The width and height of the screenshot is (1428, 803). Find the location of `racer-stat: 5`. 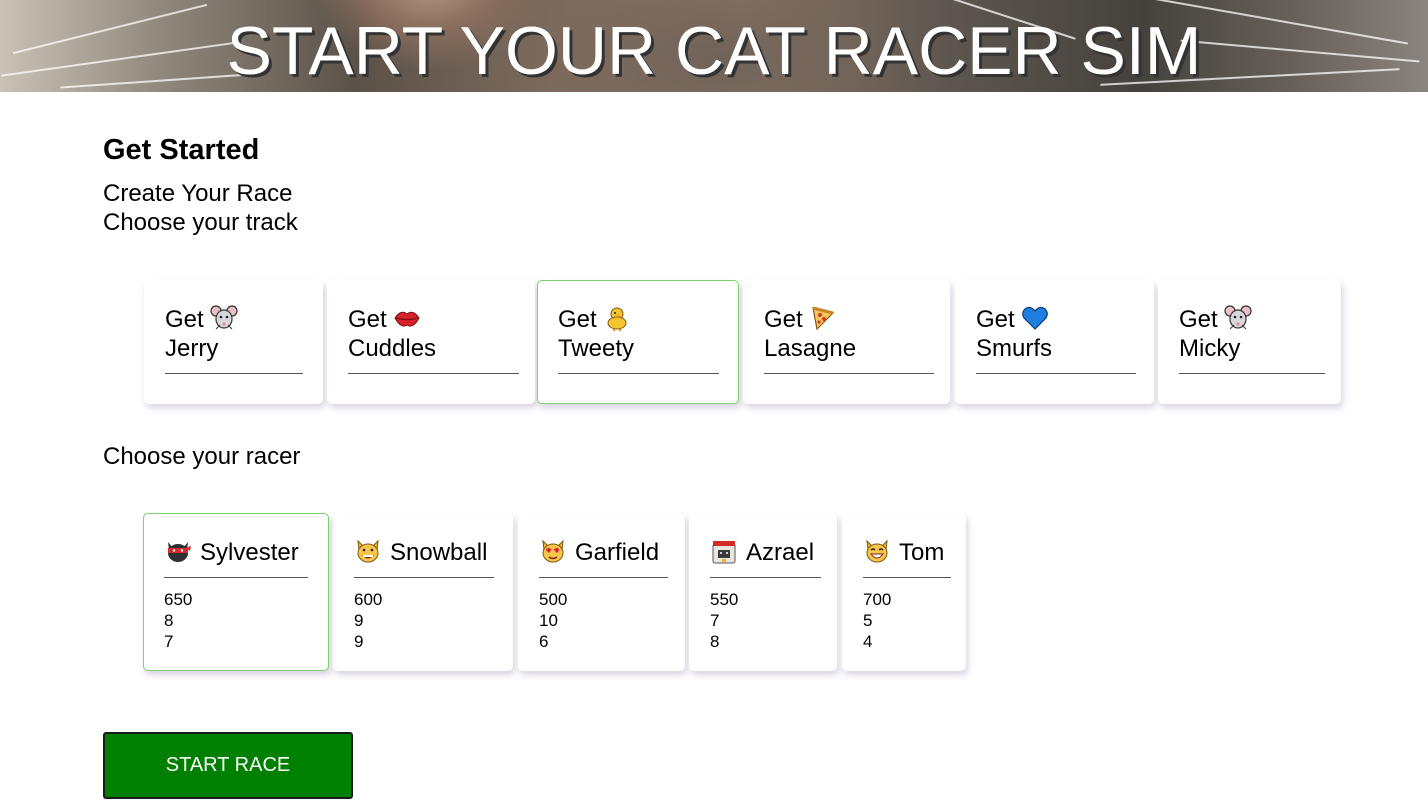

racer-stat: 5 is located at coordinates (868, 620).